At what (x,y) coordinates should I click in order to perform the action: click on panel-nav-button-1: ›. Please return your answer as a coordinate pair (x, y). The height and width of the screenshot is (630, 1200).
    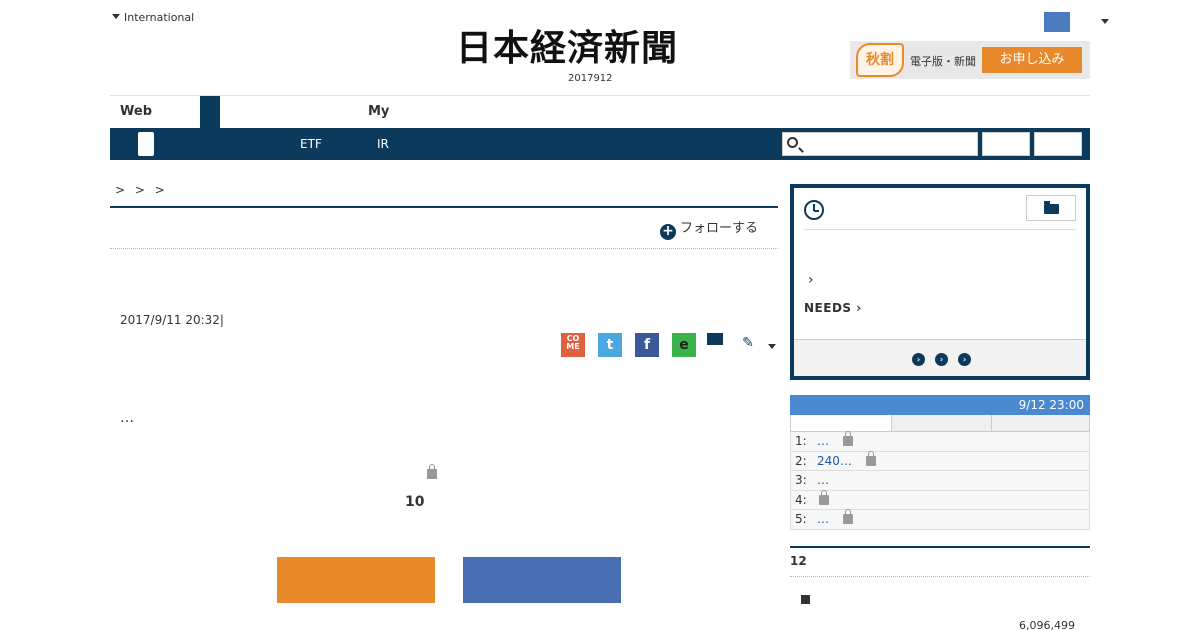
    Looking at the image, I should click on (918, 359).